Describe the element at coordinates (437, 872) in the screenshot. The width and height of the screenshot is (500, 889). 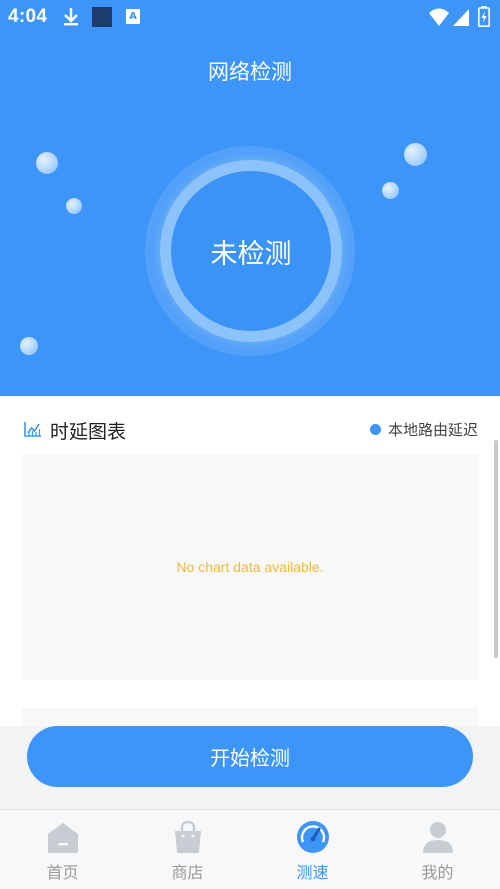
I see `nav-label-profile: 我的` at that location.